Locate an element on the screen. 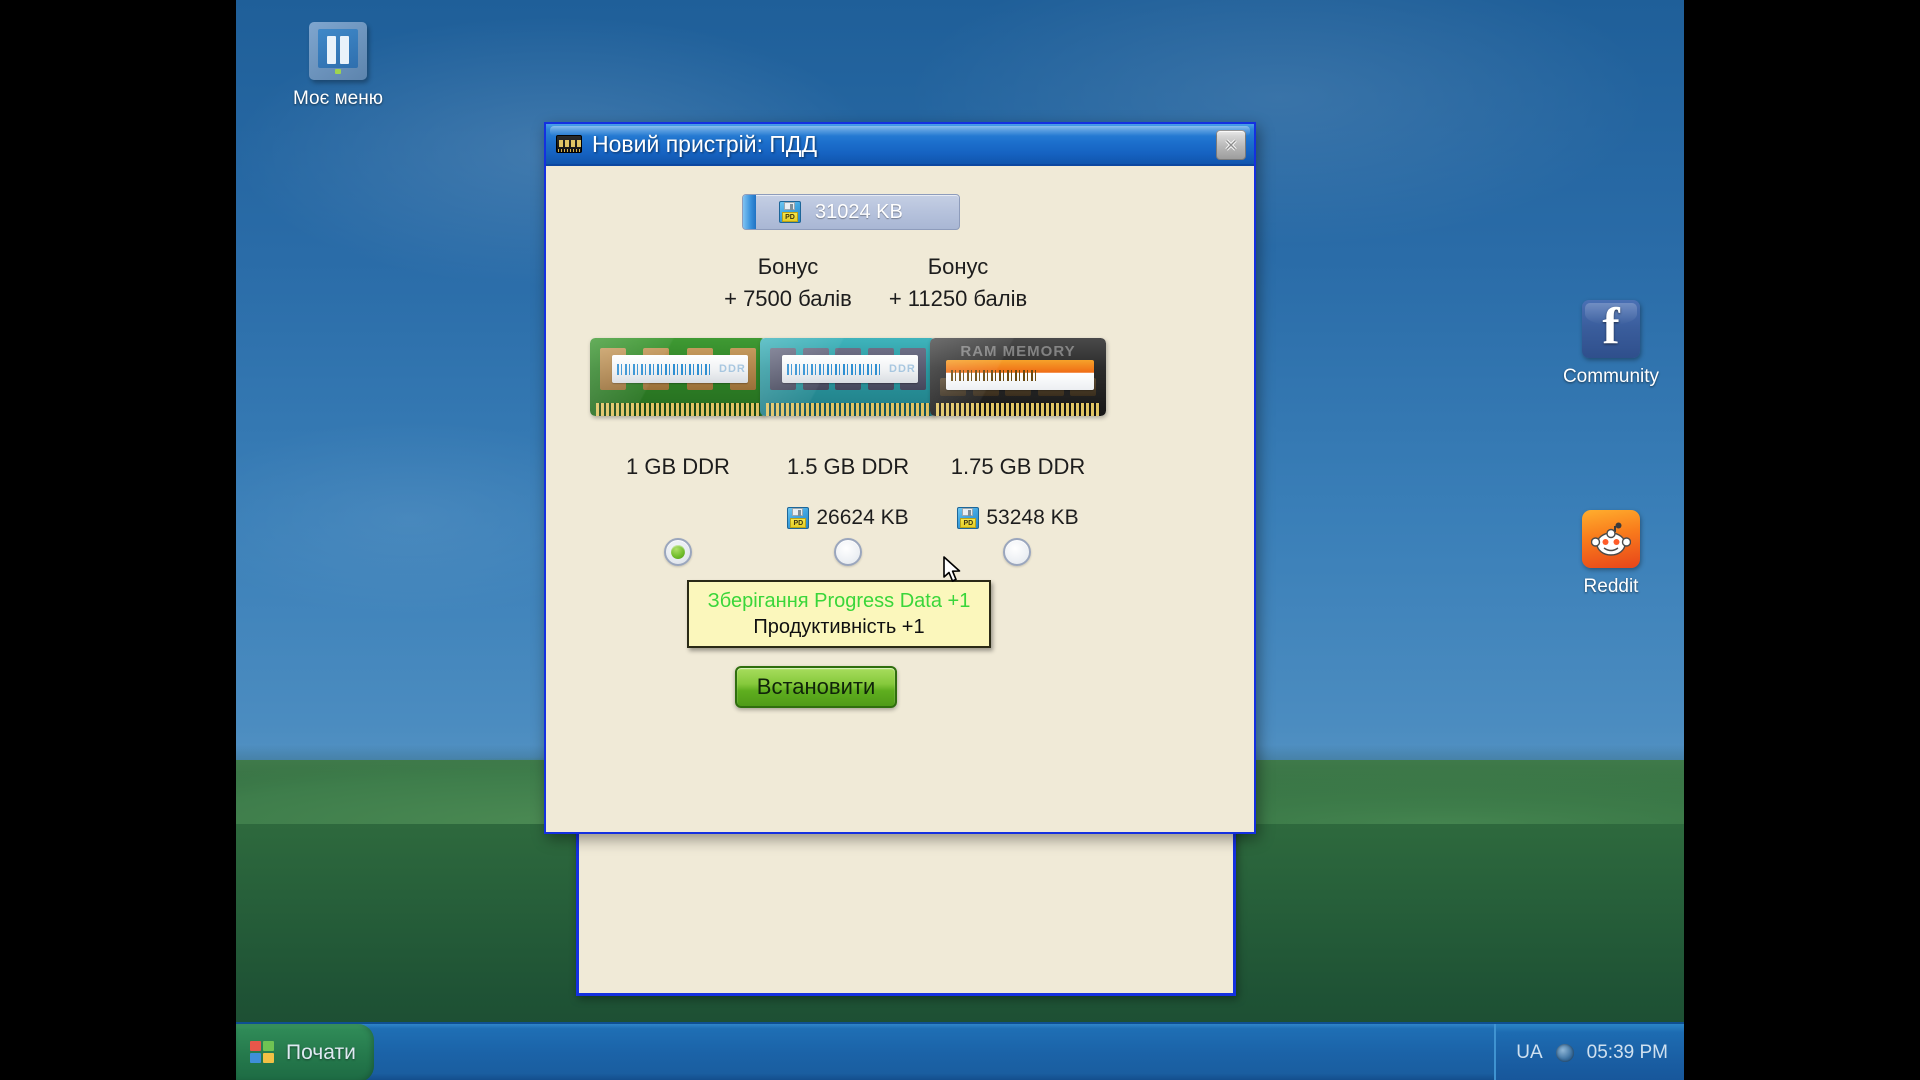  tray-language: UA is located at coordinates (1529, 1053).